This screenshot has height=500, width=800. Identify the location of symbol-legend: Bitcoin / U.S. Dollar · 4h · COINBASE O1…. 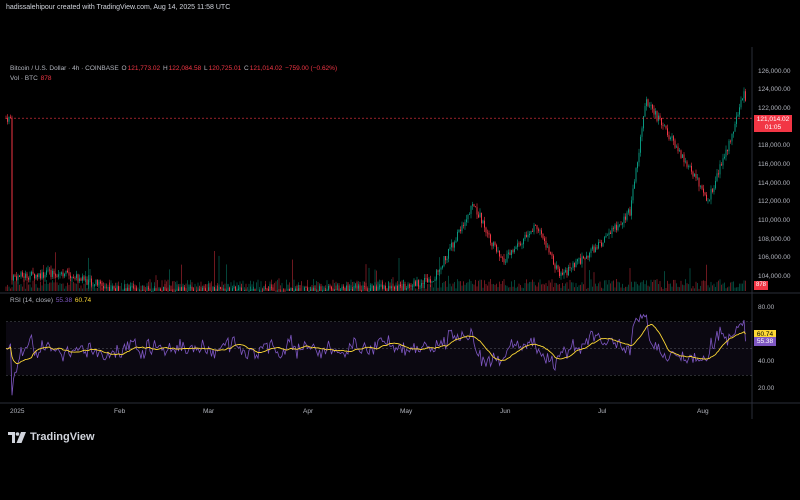
(174, 68).